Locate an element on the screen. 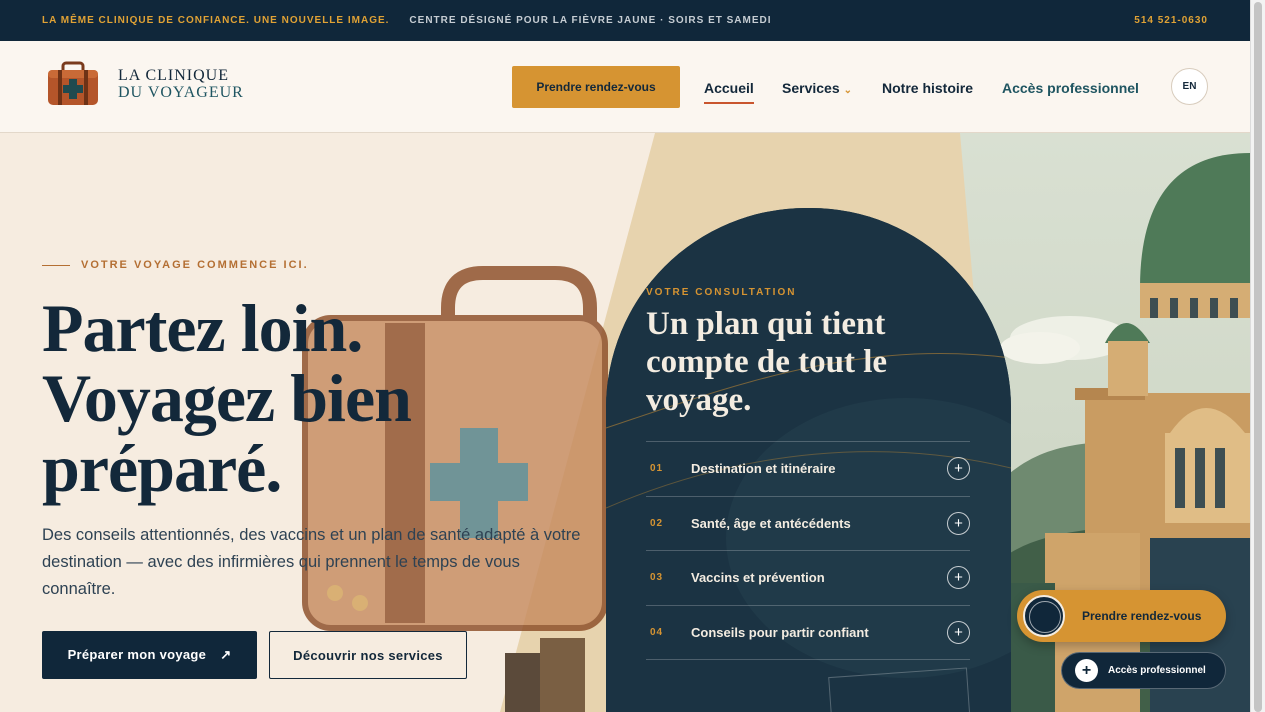 The height and width of the screenshot is (712, 1265). page-scrollbar is located at coordinates (1257, 356).